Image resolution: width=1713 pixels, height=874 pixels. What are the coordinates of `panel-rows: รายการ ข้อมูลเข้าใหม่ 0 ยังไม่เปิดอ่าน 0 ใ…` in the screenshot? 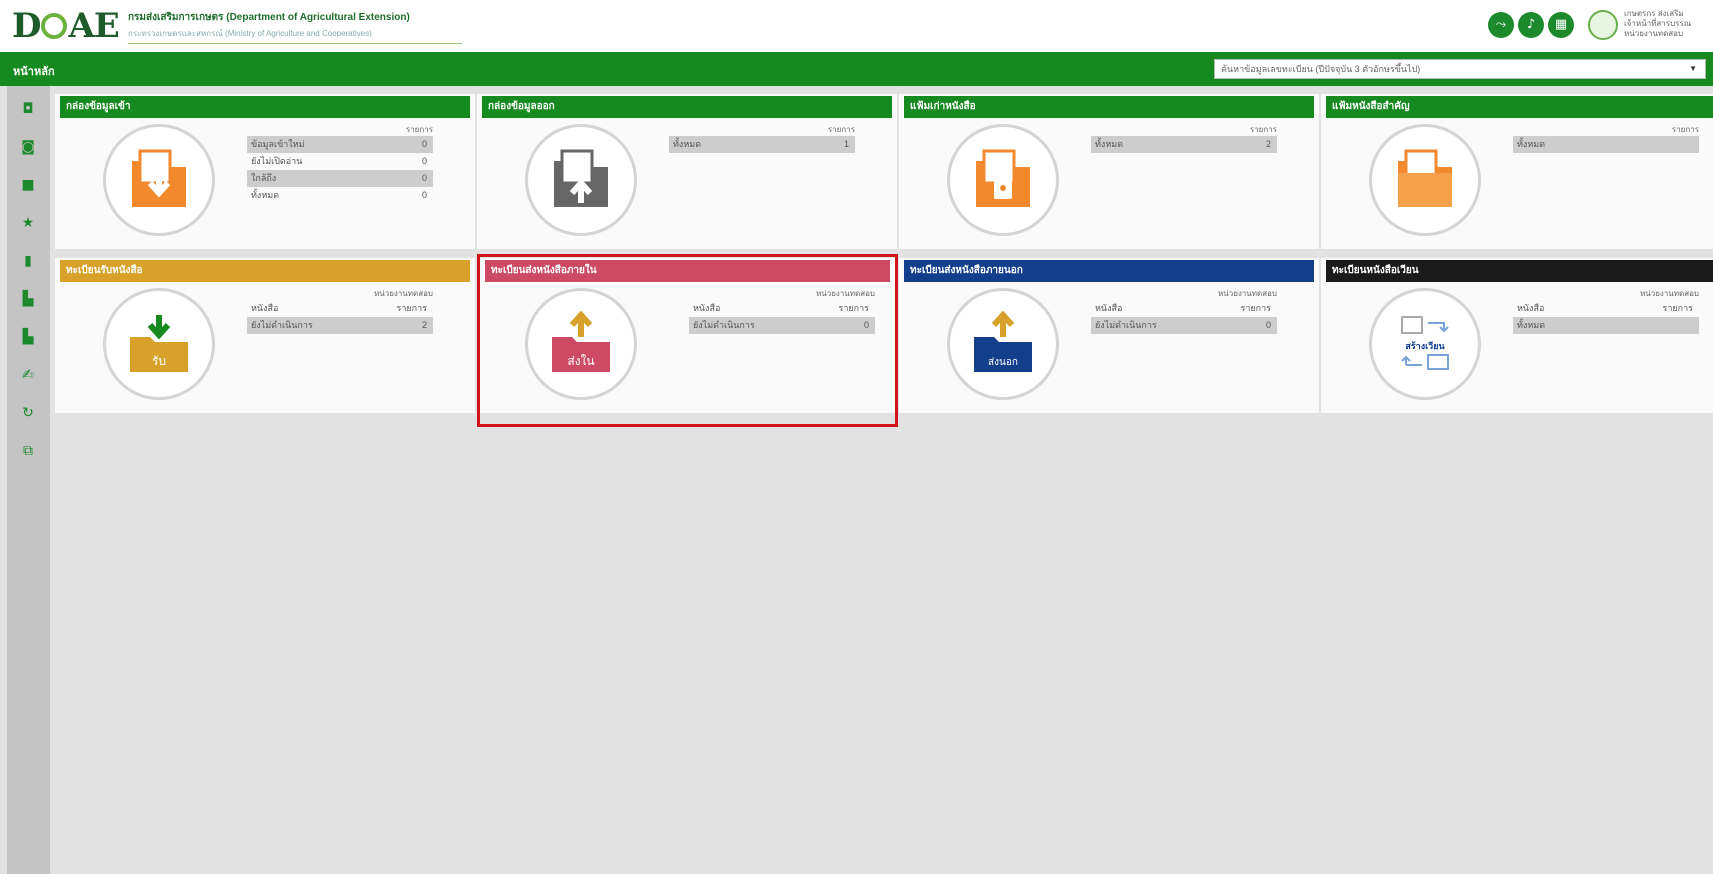 It's located at (340, 164).